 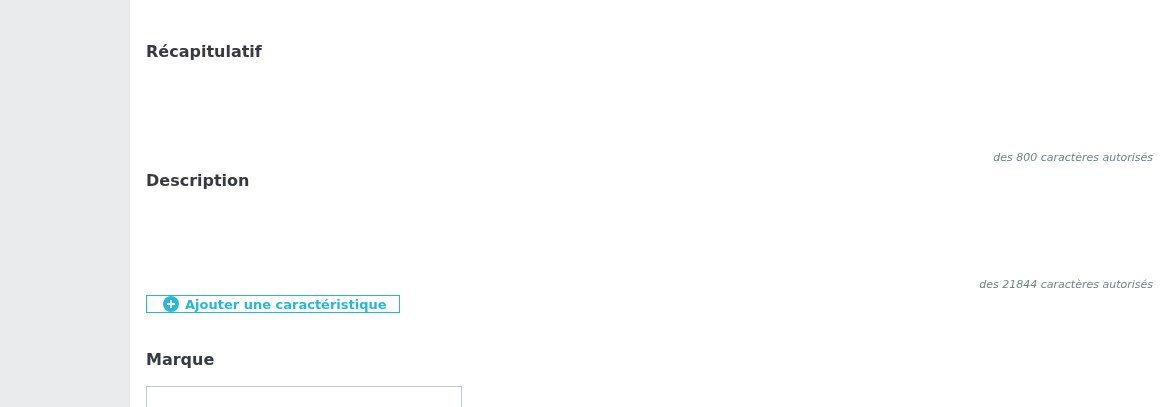 What do you see at coordinates (273, 304) in the screenshot?
I see `add-feature-button: Ajouter une caractéristique` at bounding box center [273, 304].